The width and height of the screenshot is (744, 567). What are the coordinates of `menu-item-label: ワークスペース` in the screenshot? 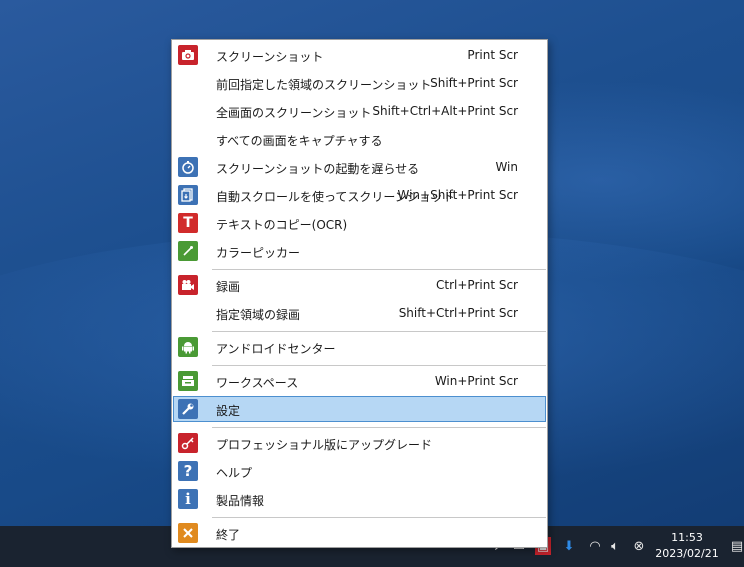 It's located at (257, 383).